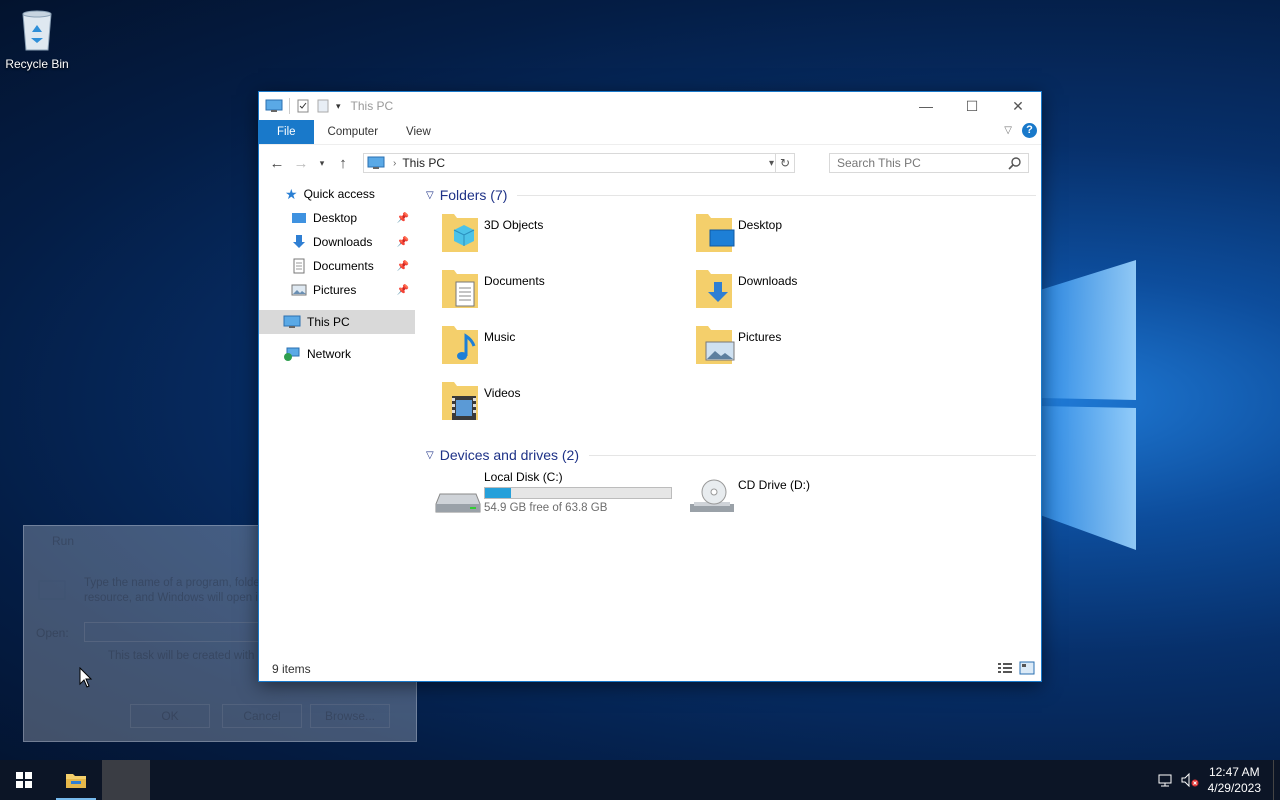 This screenshot has width=1280, height=800. Describe the element at coordinates (715, 233) in the screenshot. I see `desktop-folder-icon` at that location.